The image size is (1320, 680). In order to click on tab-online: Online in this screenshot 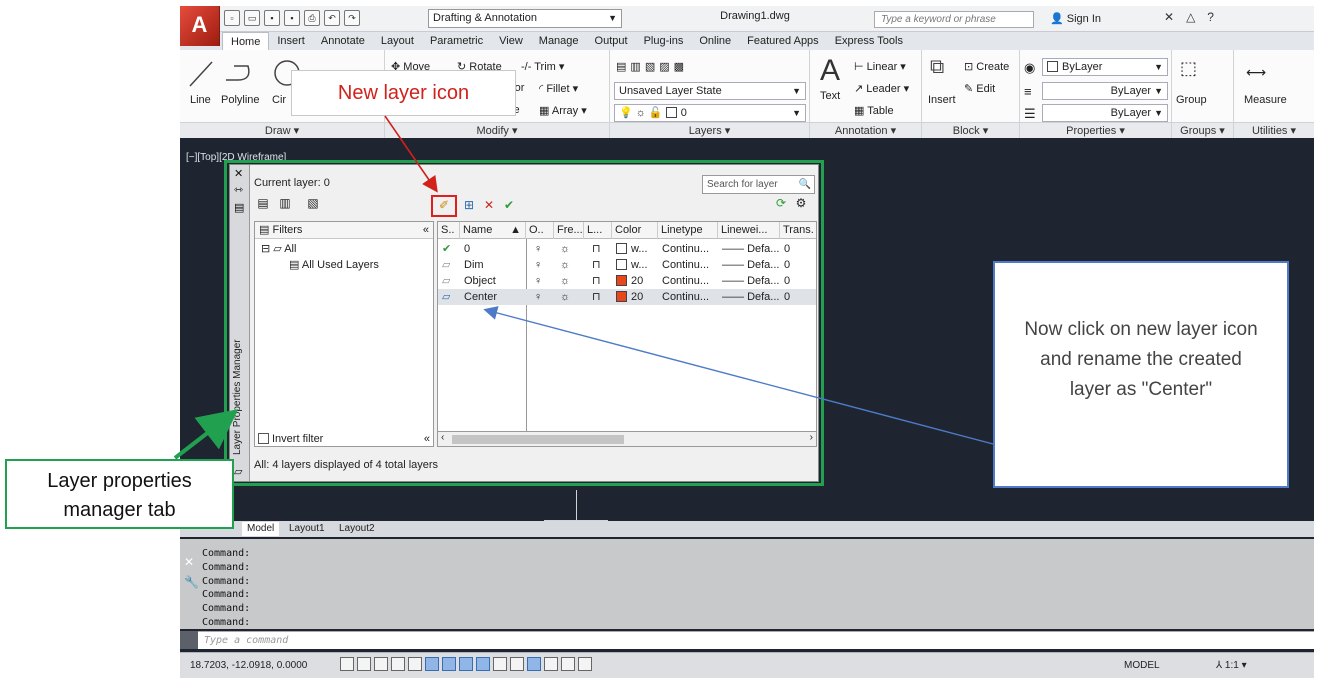, I will do `click(715, 41)`.